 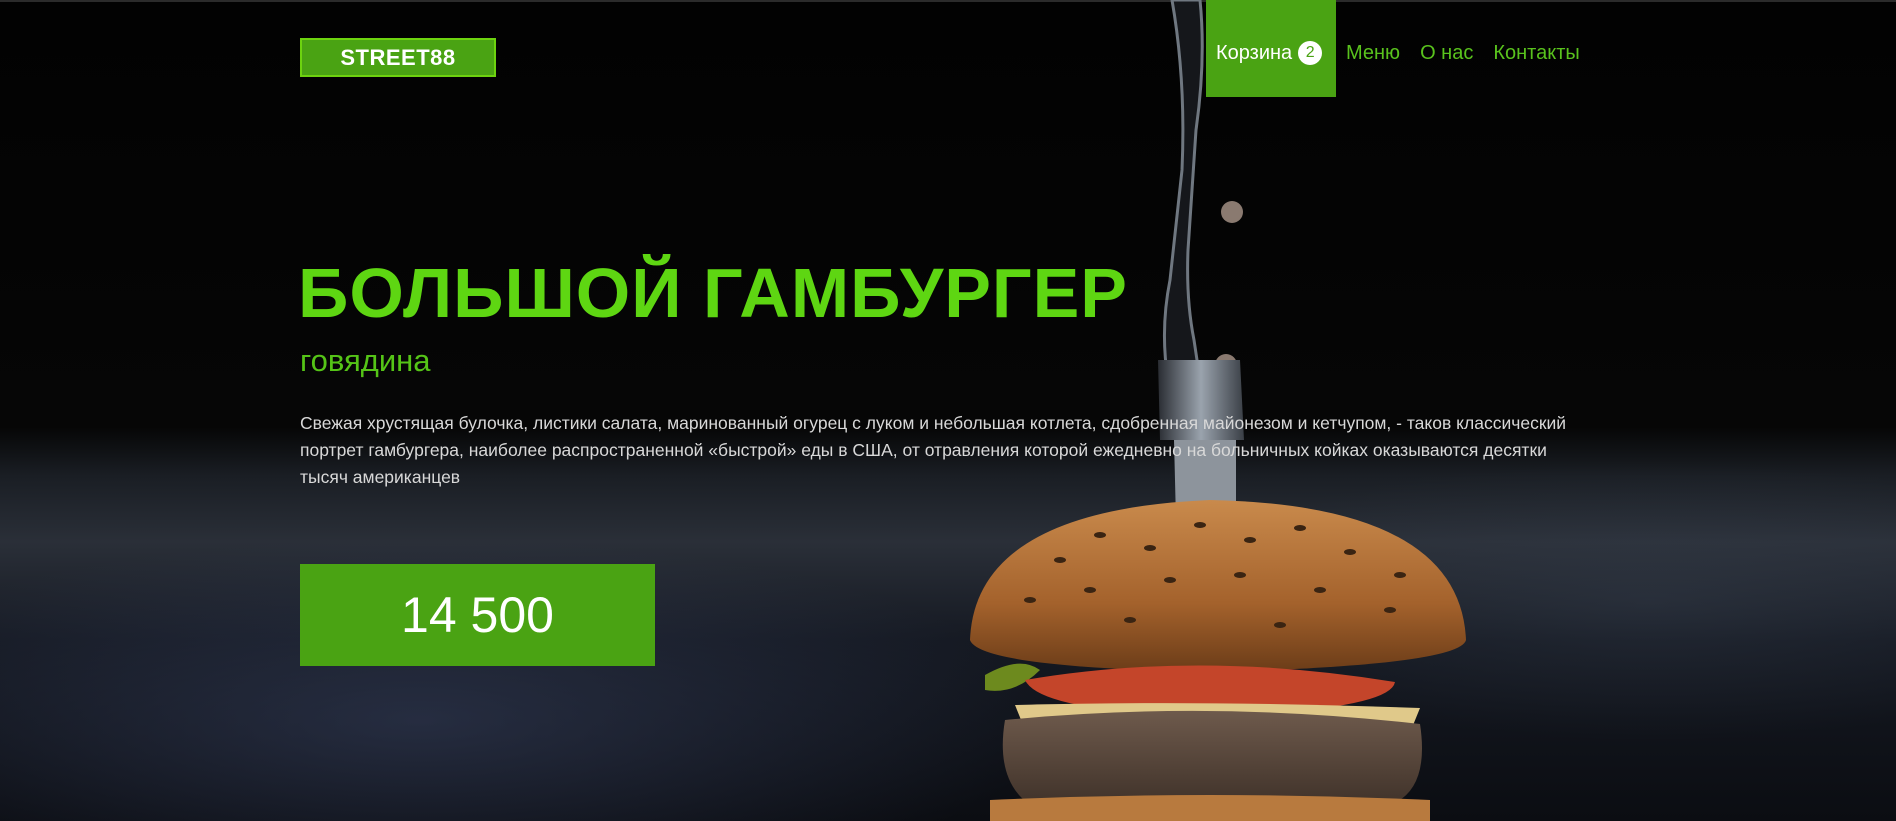 I want to click on nav-item-menu: Меню, so click(x=1373, y=32).